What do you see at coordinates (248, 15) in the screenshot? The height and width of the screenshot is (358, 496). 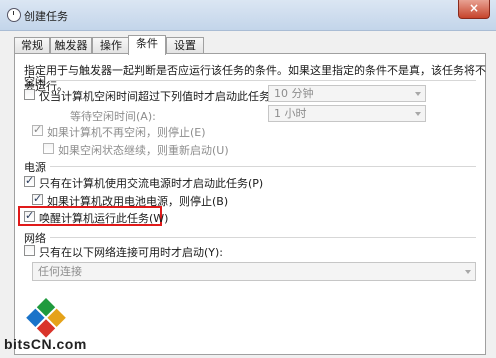 I see `title-bar: 创建任务 ×` at bounding box center [248, 15].